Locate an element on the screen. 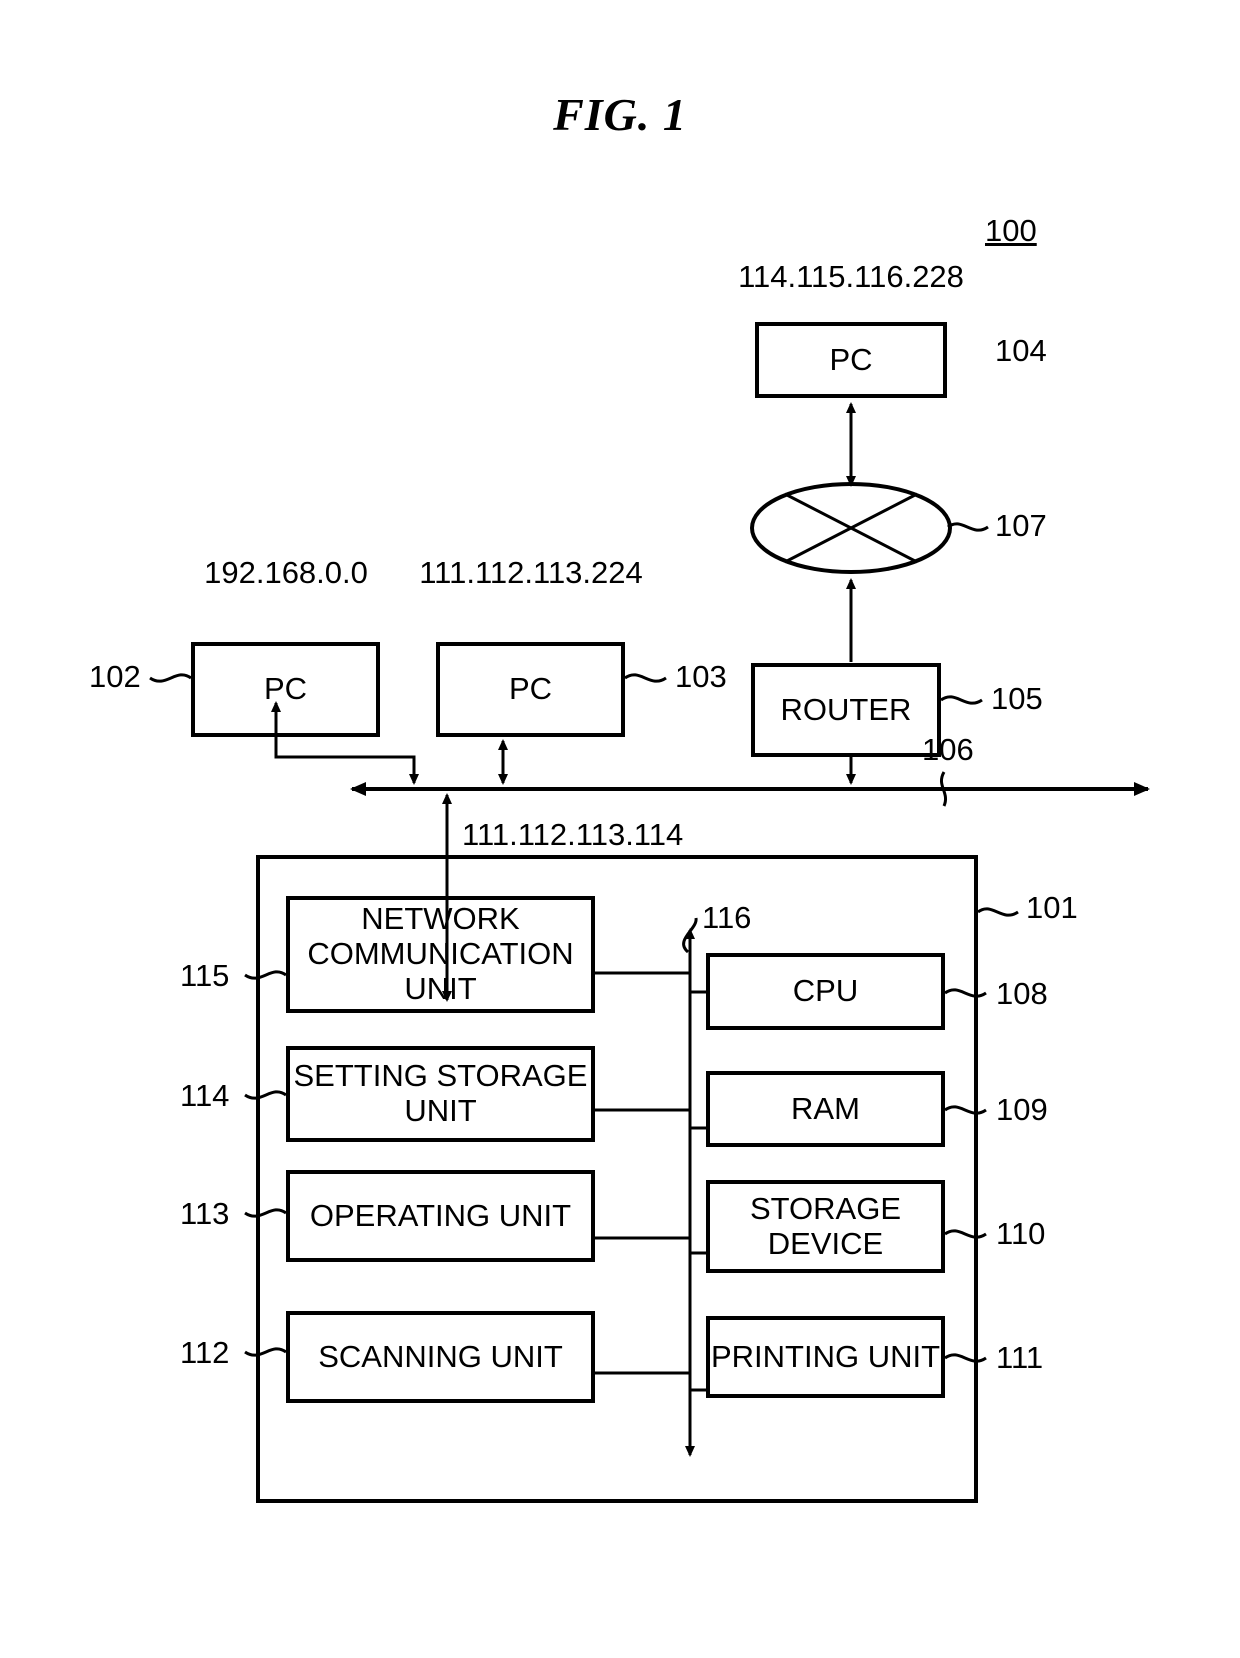  pc-104-ip-label: 114.115.116.228 is located at coordinates (851, 276).